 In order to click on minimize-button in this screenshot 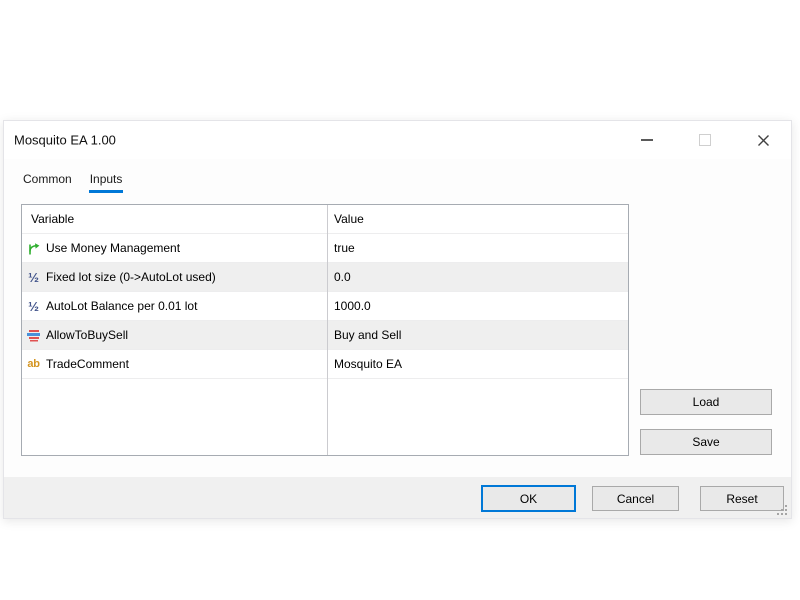, I will do `click(647, 140)`.